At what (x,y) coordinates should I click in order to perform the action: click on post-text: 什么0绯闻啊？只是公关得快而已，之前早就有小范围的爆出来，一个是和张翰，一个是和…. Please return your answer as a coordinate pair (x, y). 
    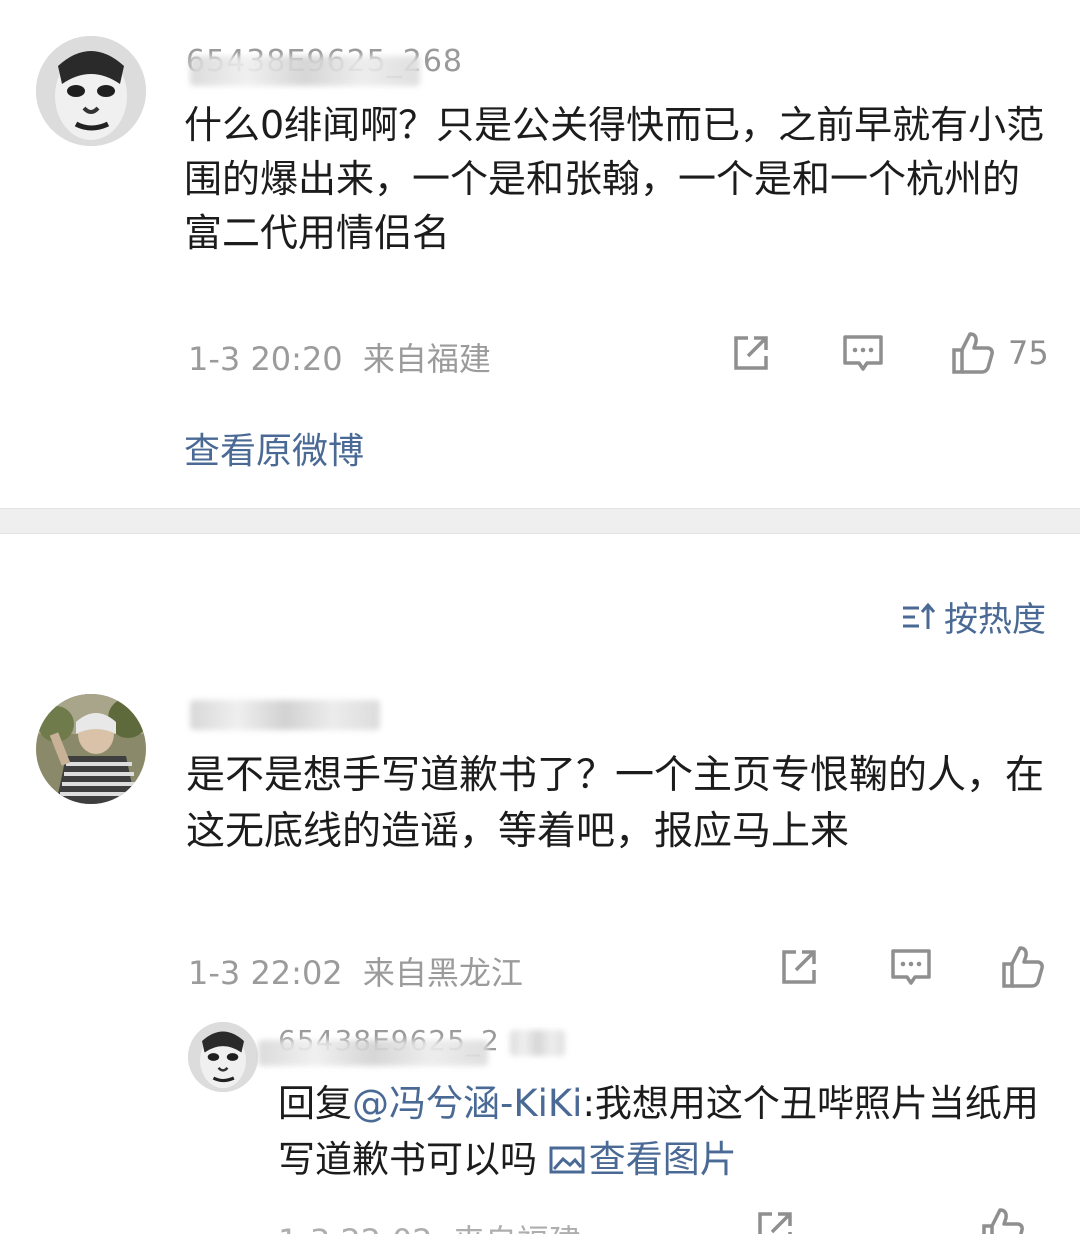
    Looking at the image, I should click on (614, 179).